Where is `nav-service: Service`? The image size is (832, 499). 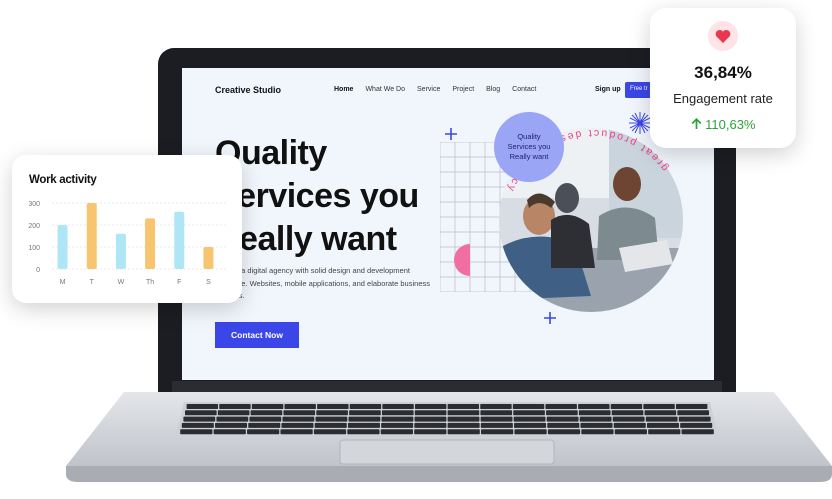
nav-service: Service is located at coordinates (428, 89).